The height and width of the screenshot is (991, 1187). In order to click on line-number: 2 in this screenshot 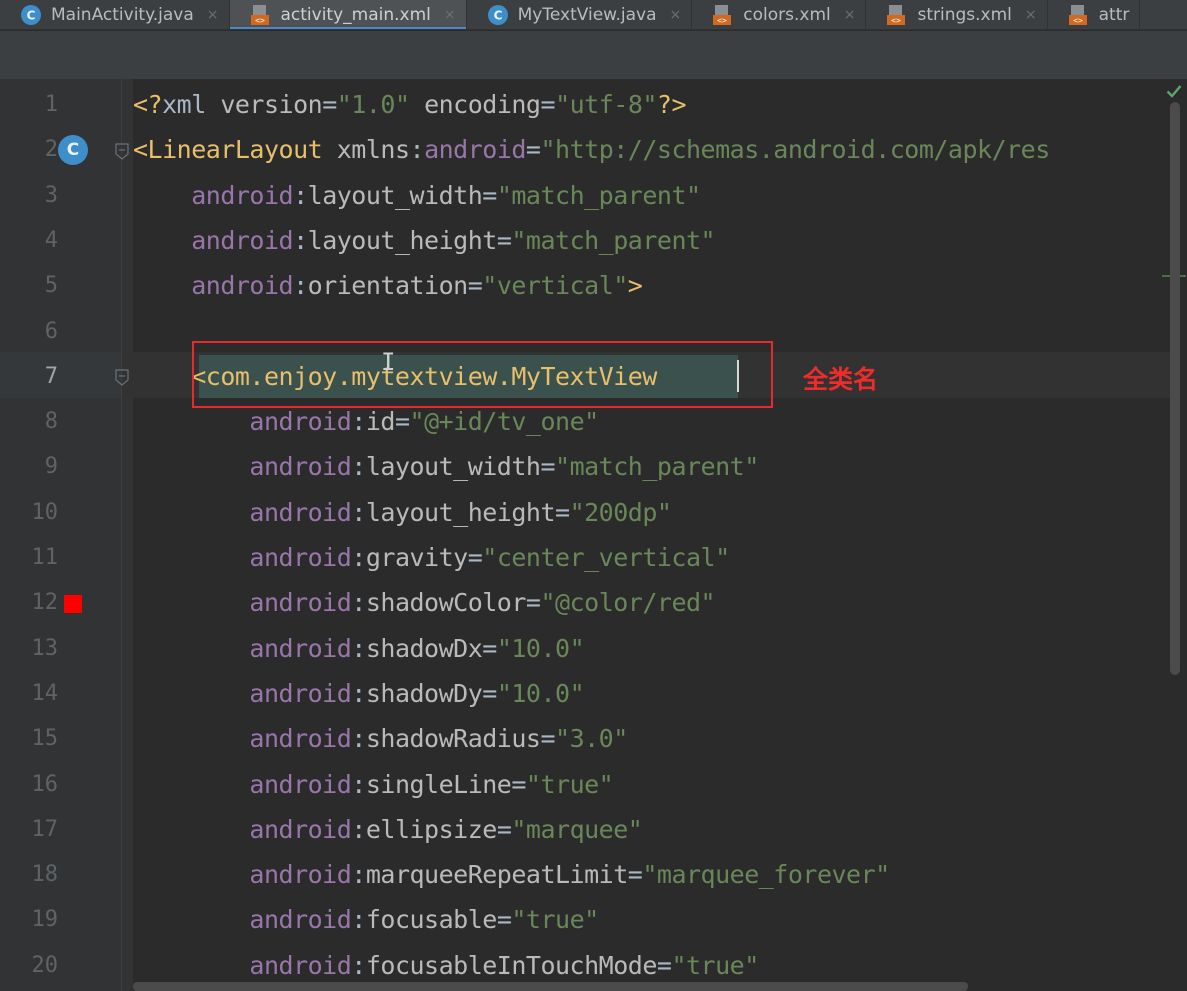, I will do `click(51, 149)`.